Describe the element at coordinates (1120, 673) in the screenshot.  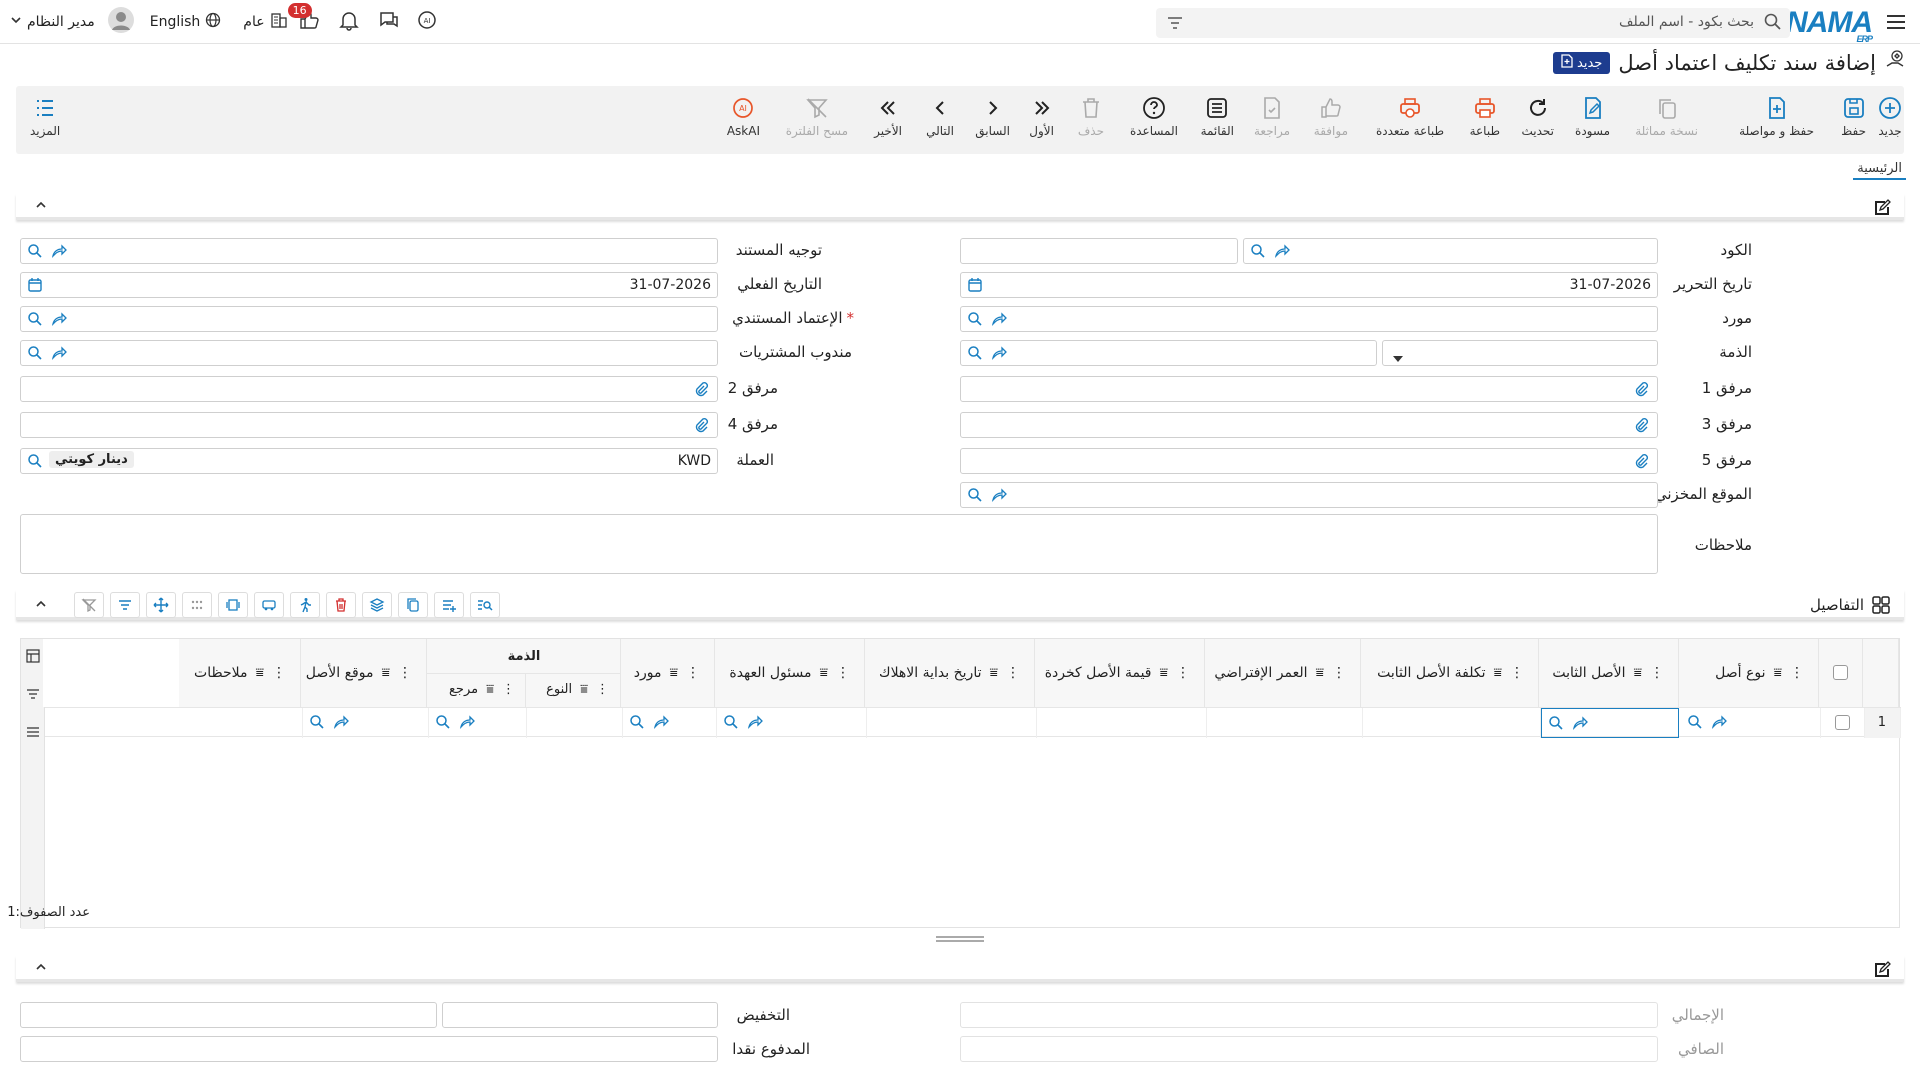
I see `col-scrap-value-header: قيمة الأصل كخردة ⩸ ⋮` at that location.